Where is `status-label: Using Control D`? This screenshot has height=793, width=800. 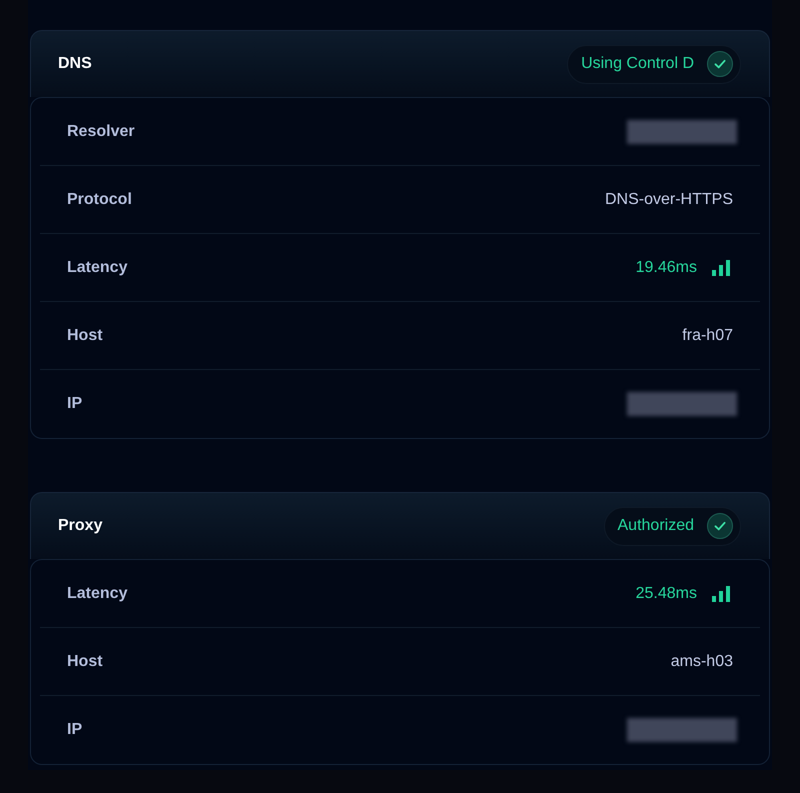
status-label: Using Control D is located at coordinates (637, 64).